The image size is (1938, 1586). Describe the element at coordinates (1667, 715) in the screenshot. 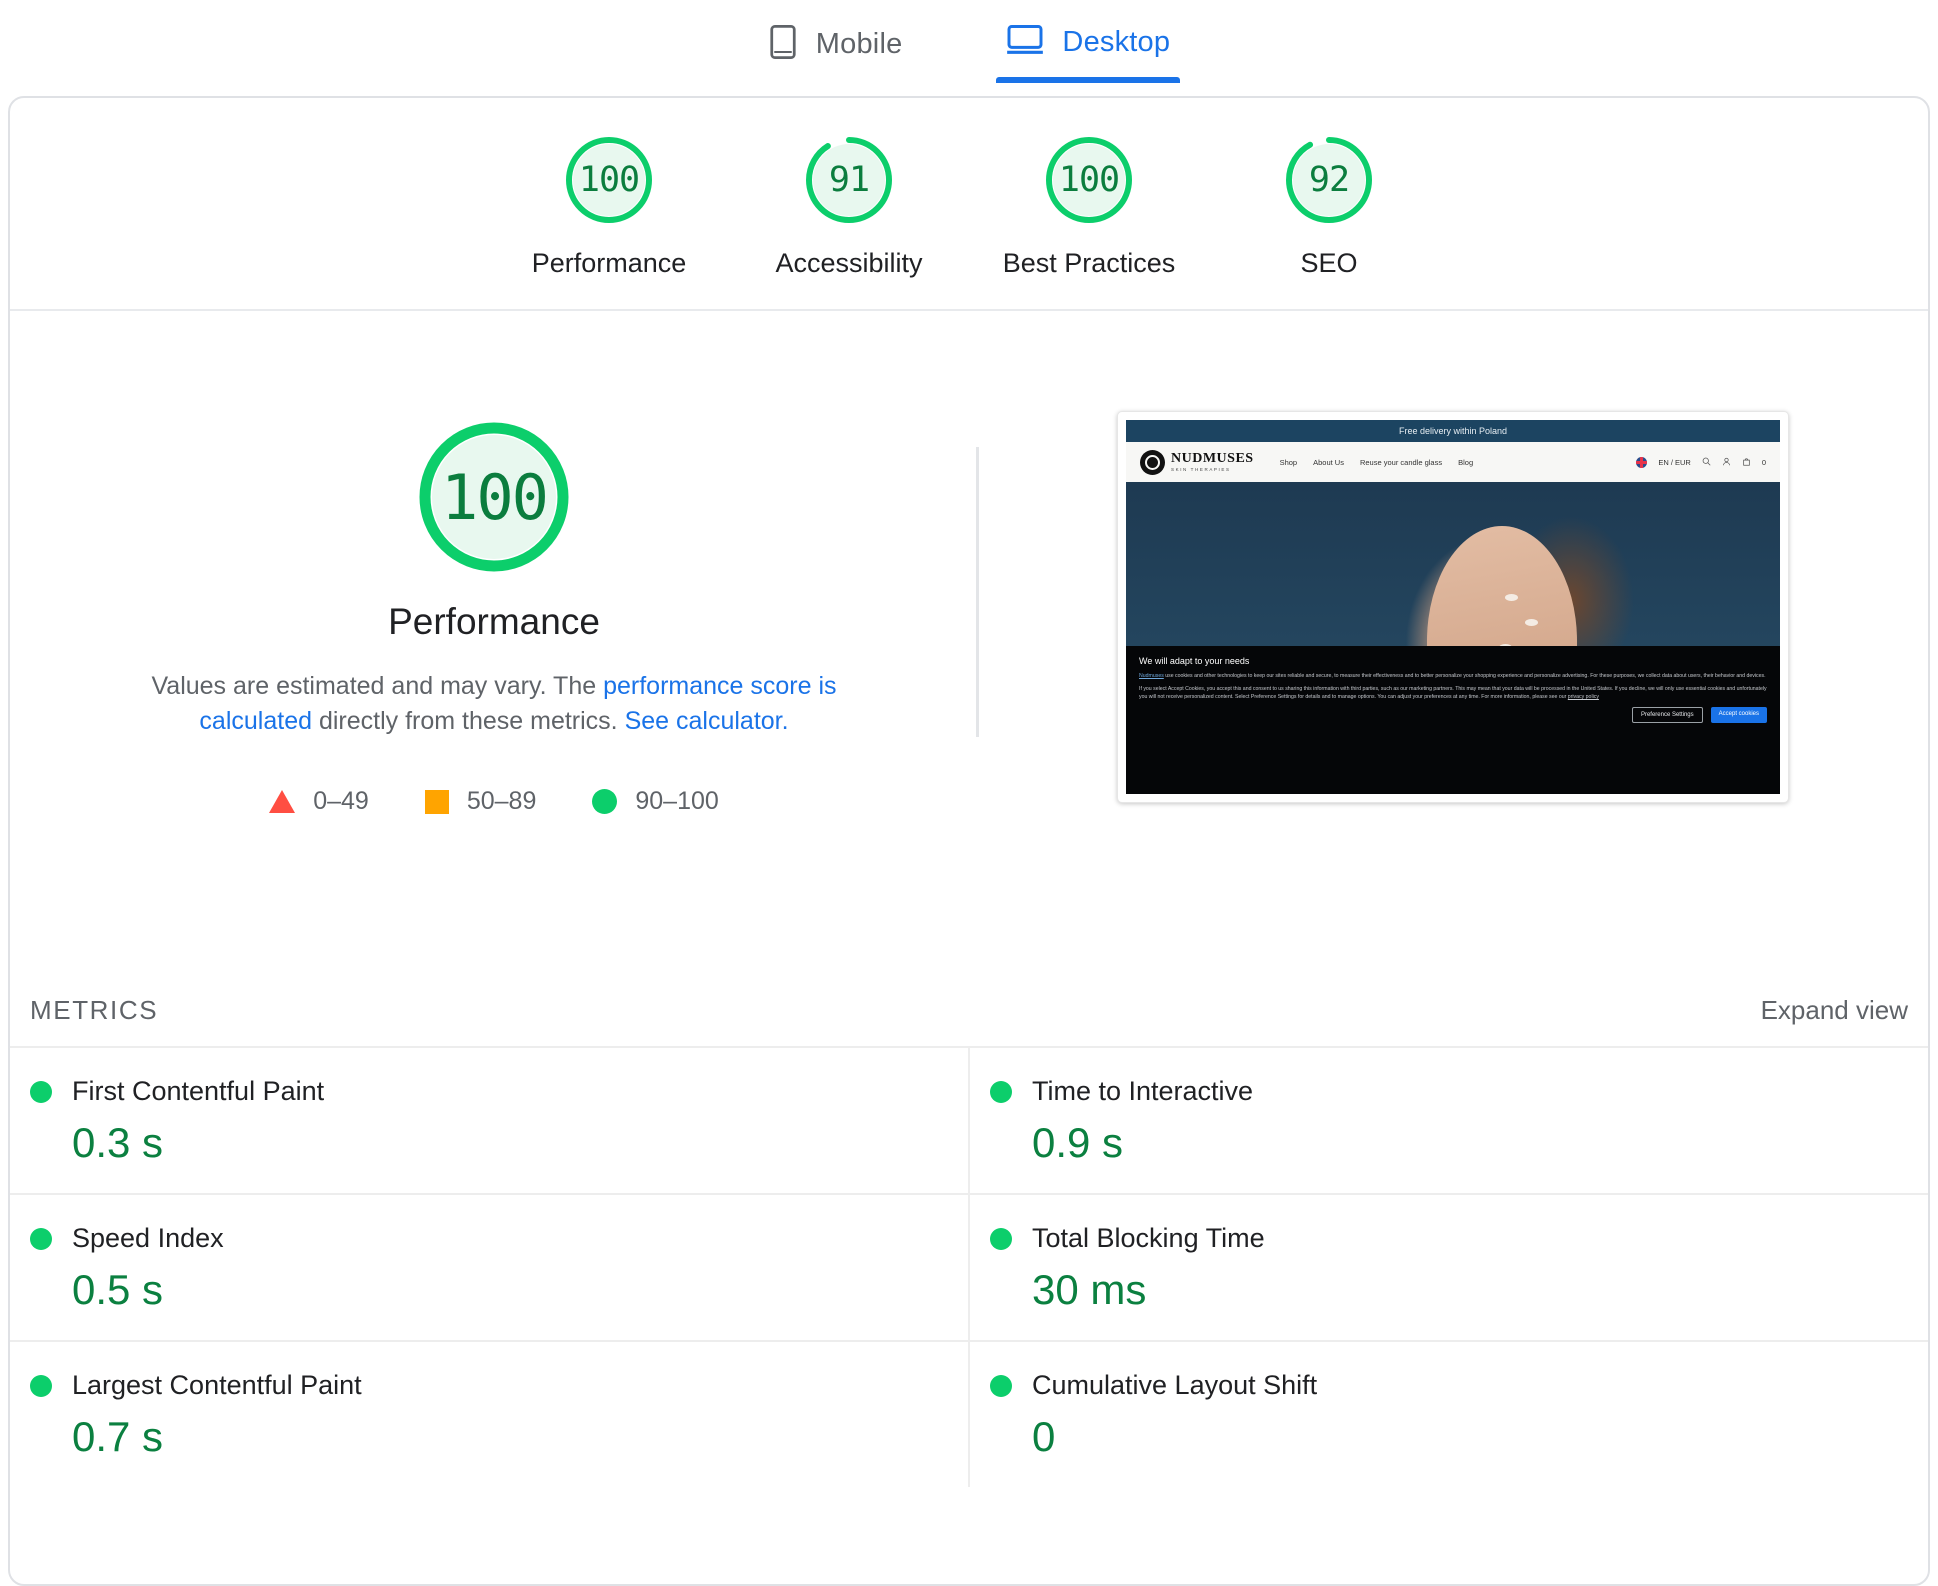

I see `preference-settings-button: Preference Settings` at that location.